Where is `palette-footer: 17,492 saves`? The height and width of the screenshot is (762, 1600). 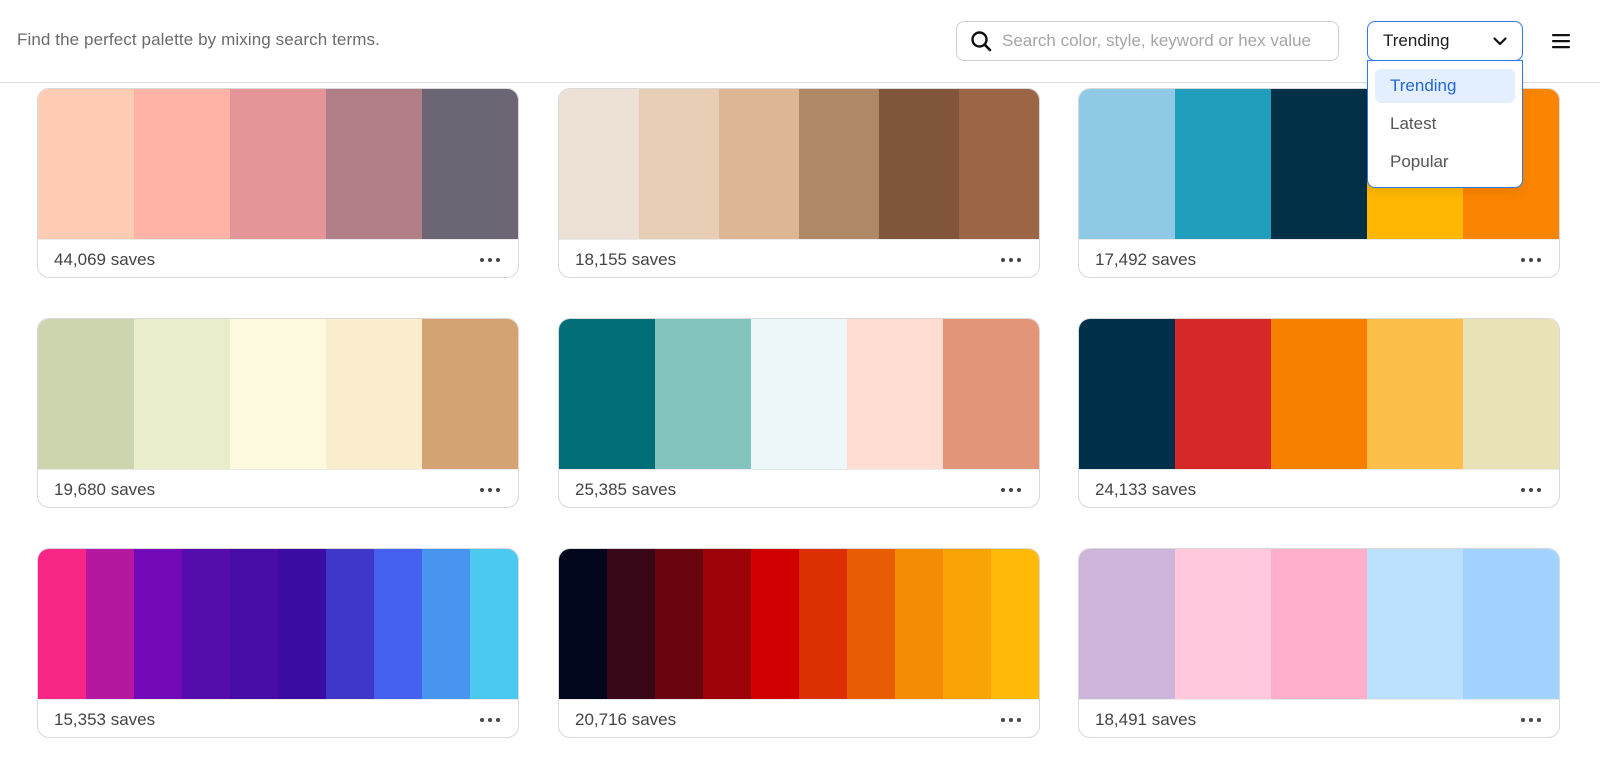 palette-footer: 17,492 saves is located at coordinates (1319, 258).